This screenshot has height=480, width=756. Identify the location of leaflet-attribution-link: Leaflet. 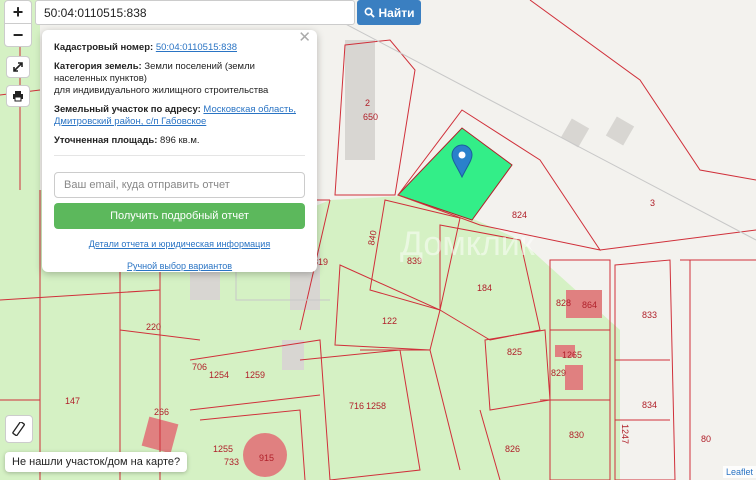
(739, 472).